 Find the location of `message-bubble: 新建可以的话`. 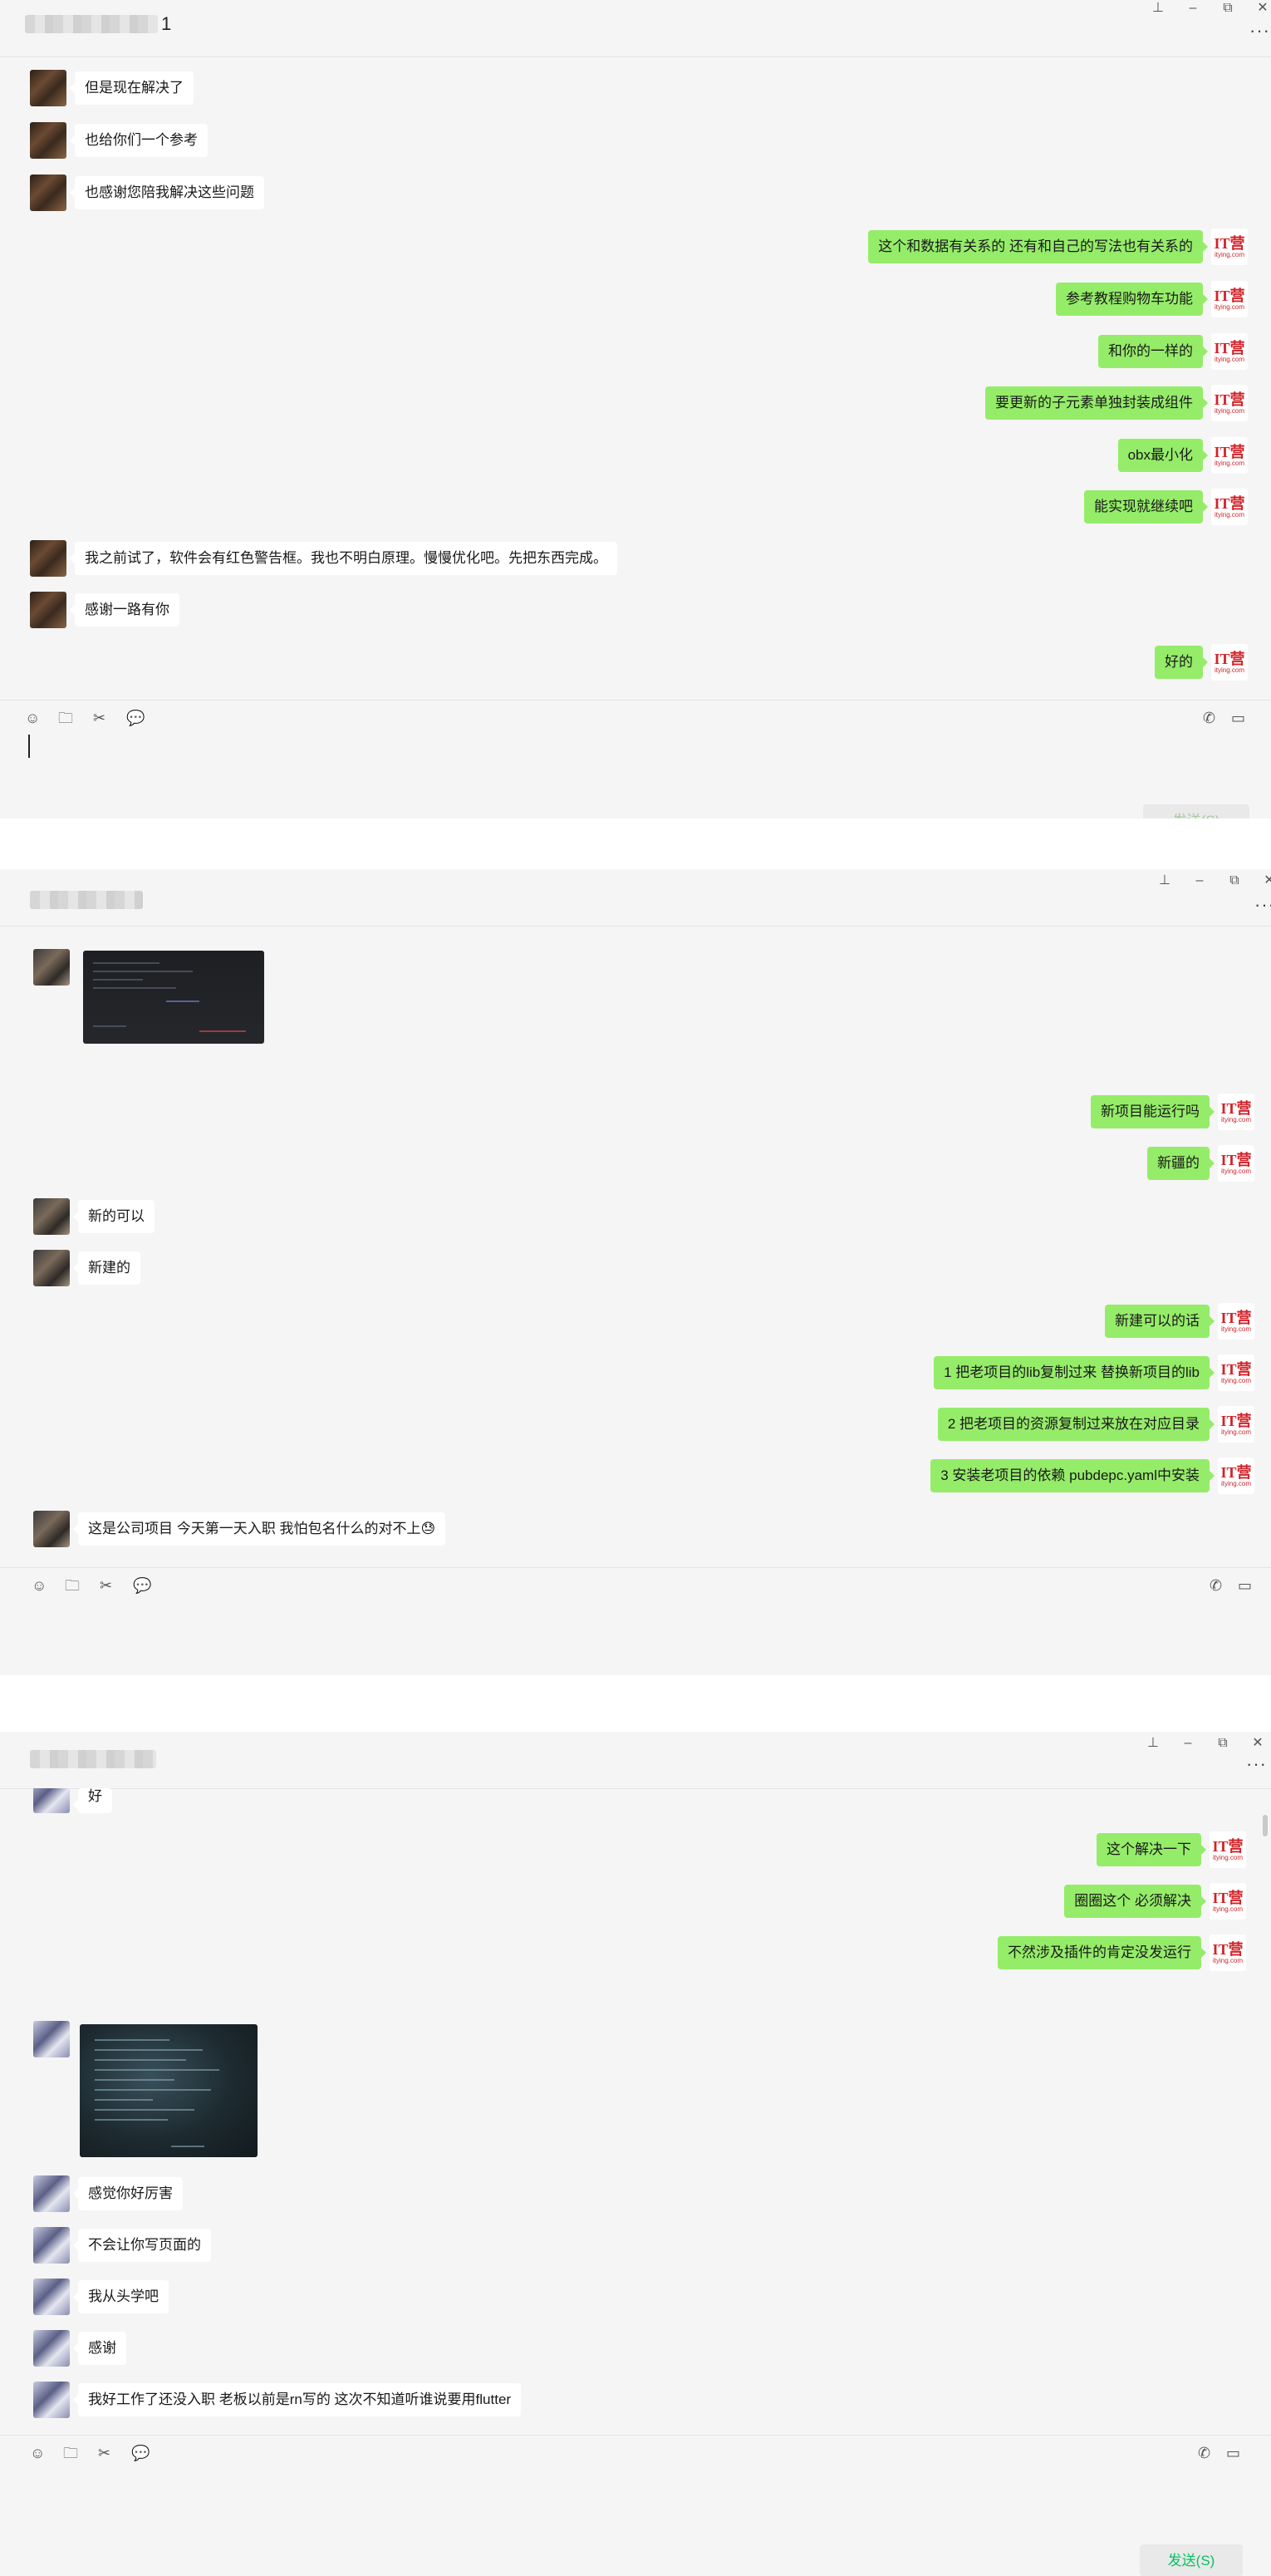

message-bubble: 新建可以的话 is located at coordinates (1160, 1321).